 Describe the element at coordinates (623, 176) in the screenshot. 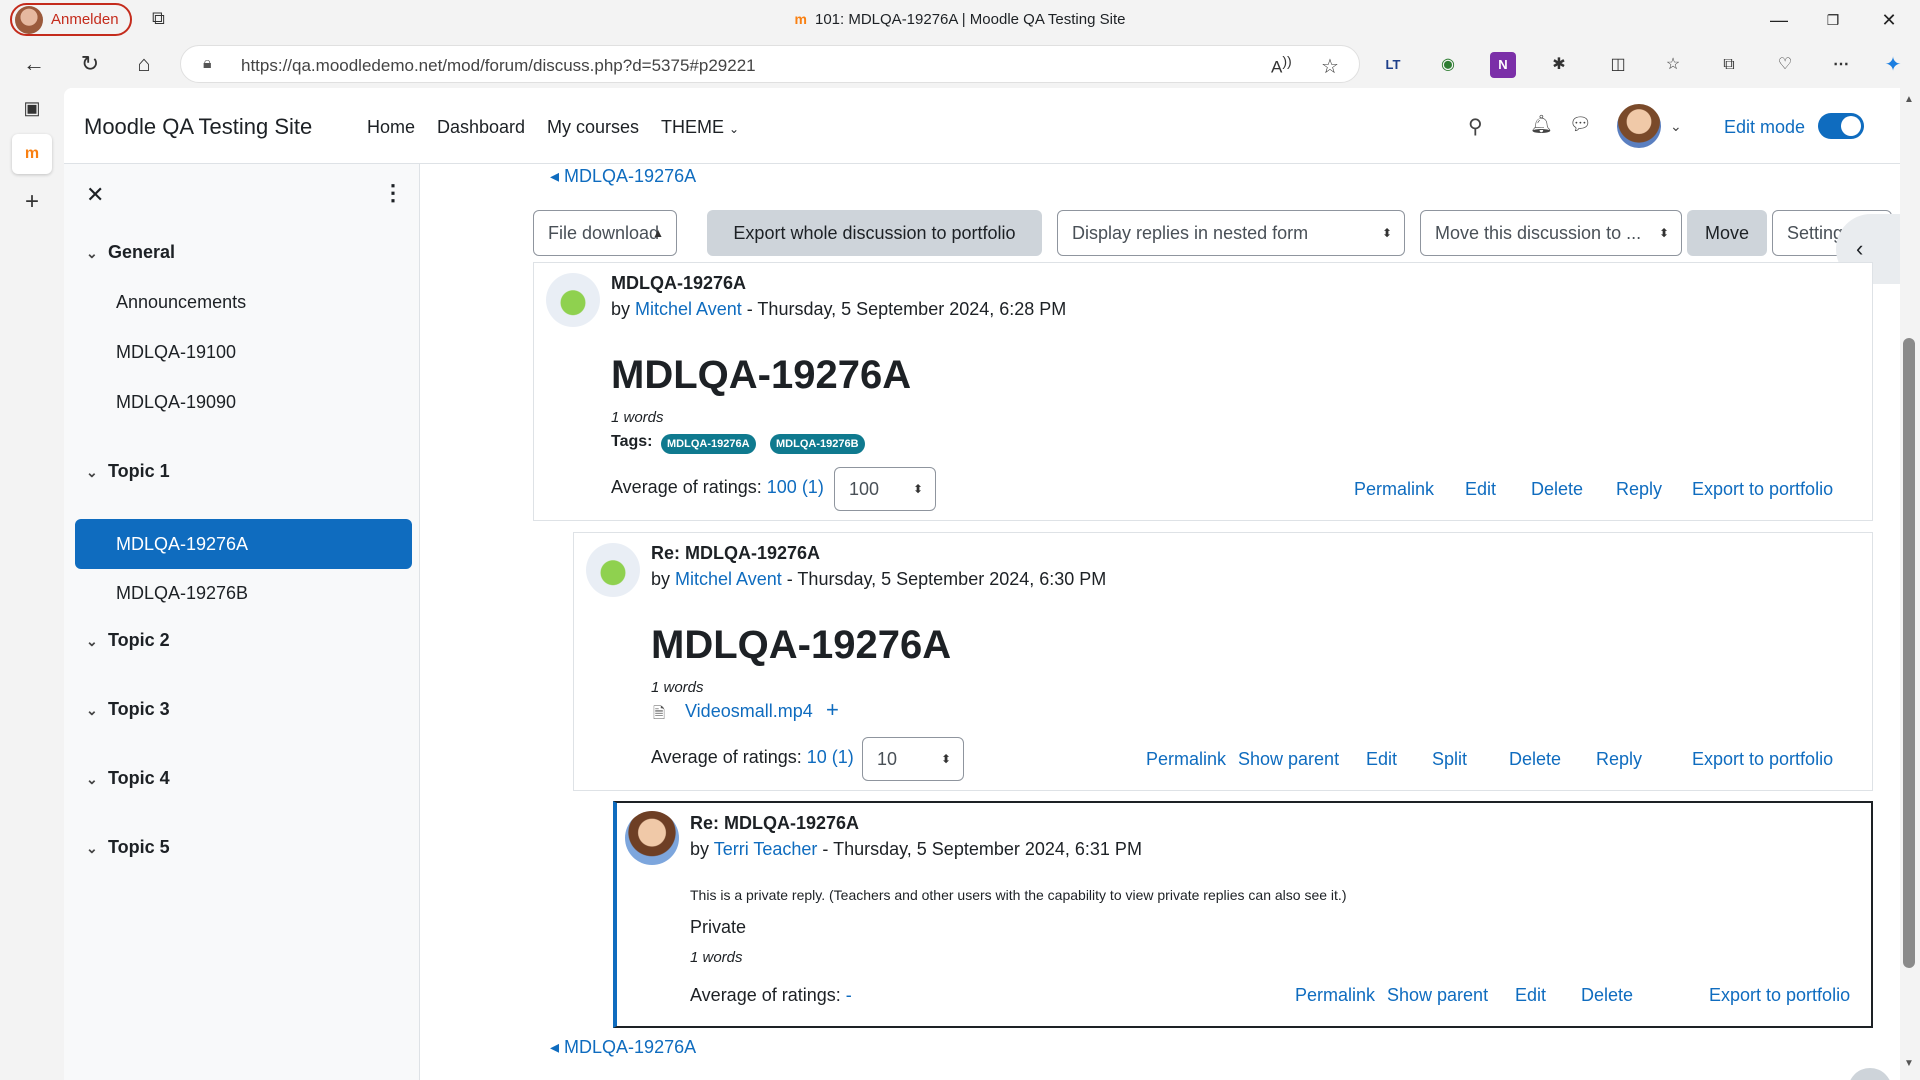

I see `back-to-forum-link: ◂ MDLQA-19276A` at that location.